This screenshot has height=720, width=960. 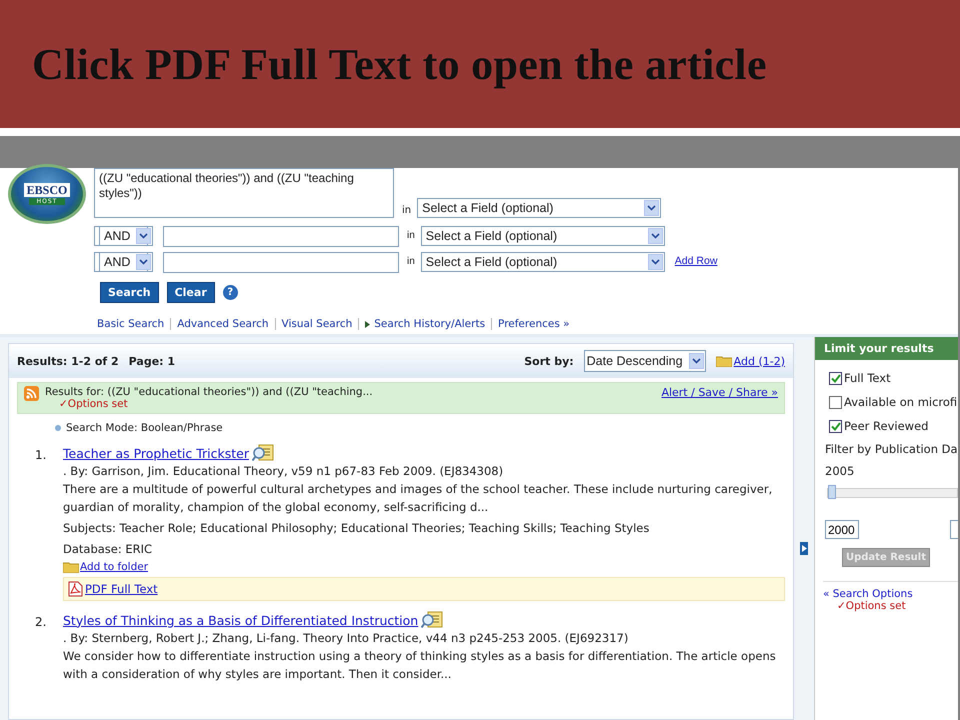 I want to click on result-number: 1., so click(x=41, y=455).